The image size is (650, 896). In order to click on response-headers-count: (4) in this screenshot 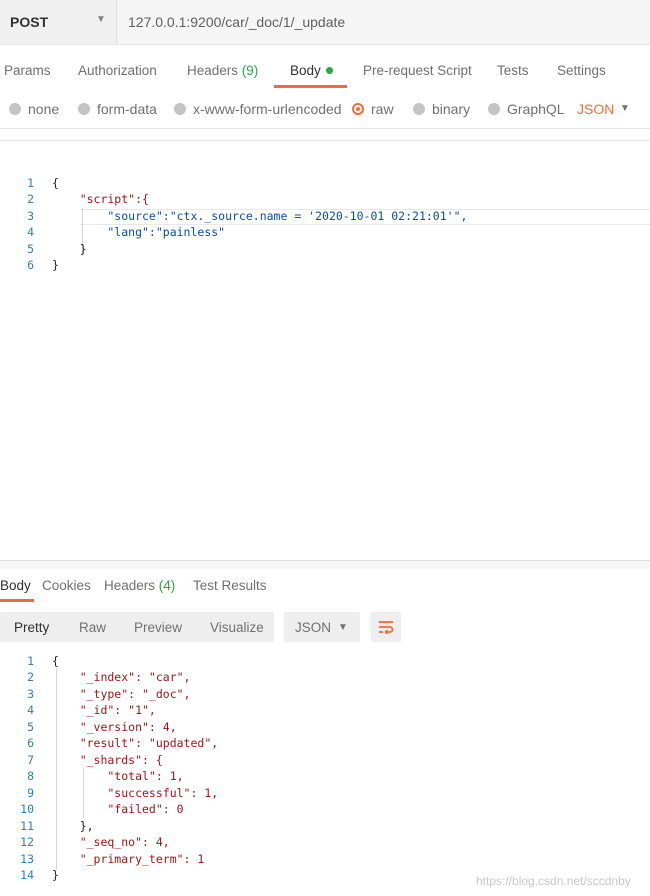, I will do `click(167, 585)`.